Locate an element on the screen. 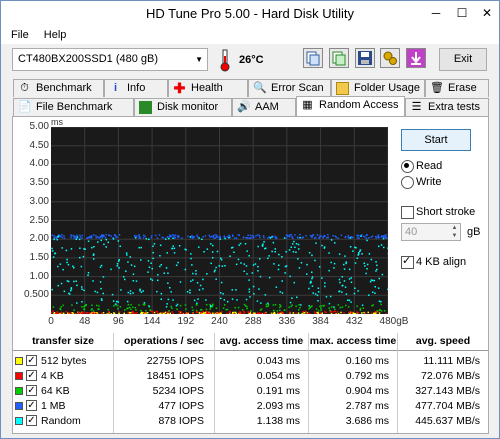  series-name: 4 KB is located at coordinates (52, 376).